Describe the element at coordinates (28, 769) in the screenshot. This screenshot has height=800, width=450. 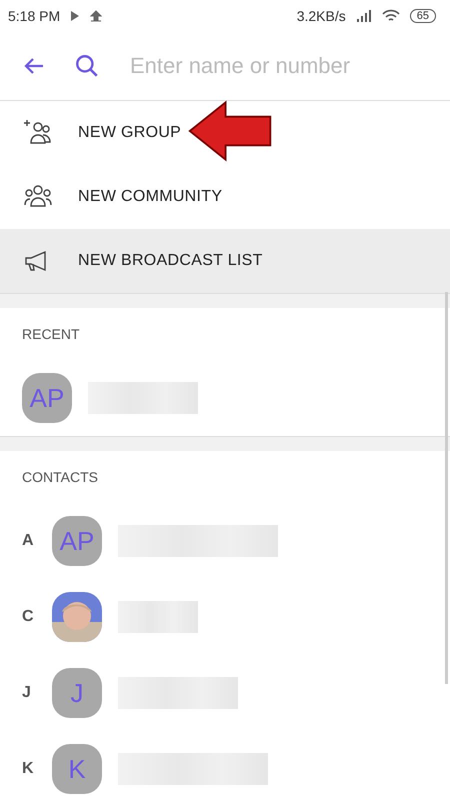
I see `index-letter: K` at that location.